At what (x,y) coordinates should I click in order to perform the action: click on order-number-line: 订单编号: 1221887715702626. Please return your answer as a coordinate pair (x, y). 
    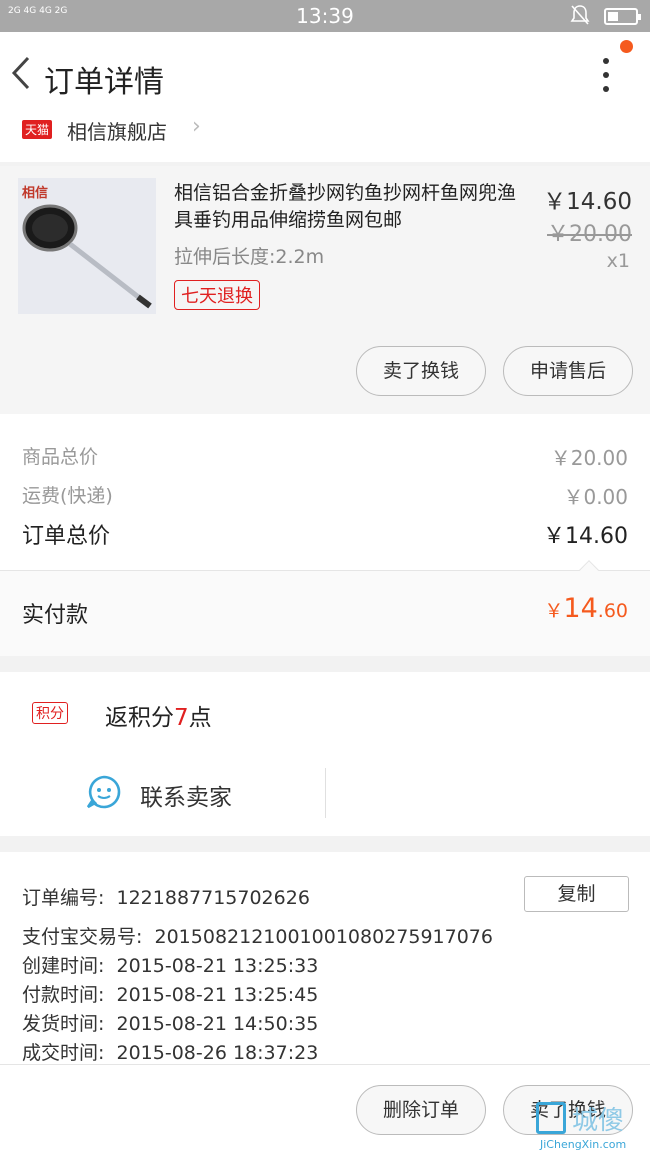
    Looking at the image, I should click on (166, 898).